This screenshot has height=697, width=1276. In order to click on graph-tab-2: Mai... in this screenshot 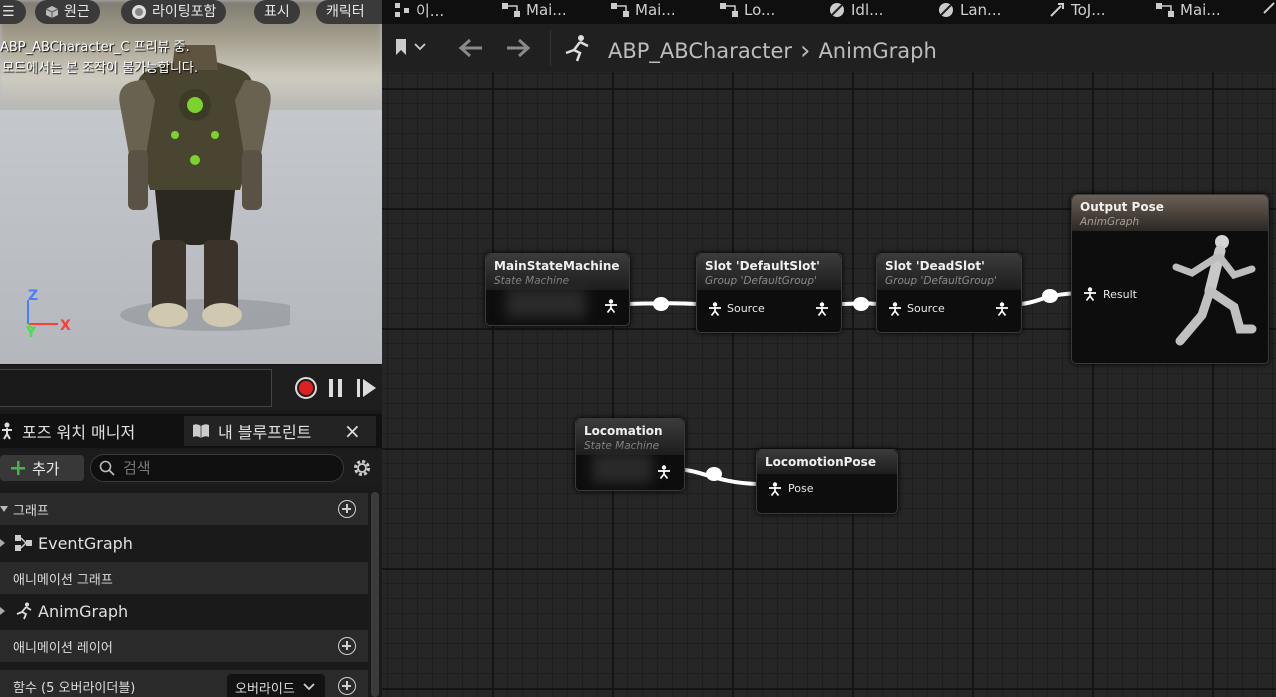, I will do `click(643, 10)`.